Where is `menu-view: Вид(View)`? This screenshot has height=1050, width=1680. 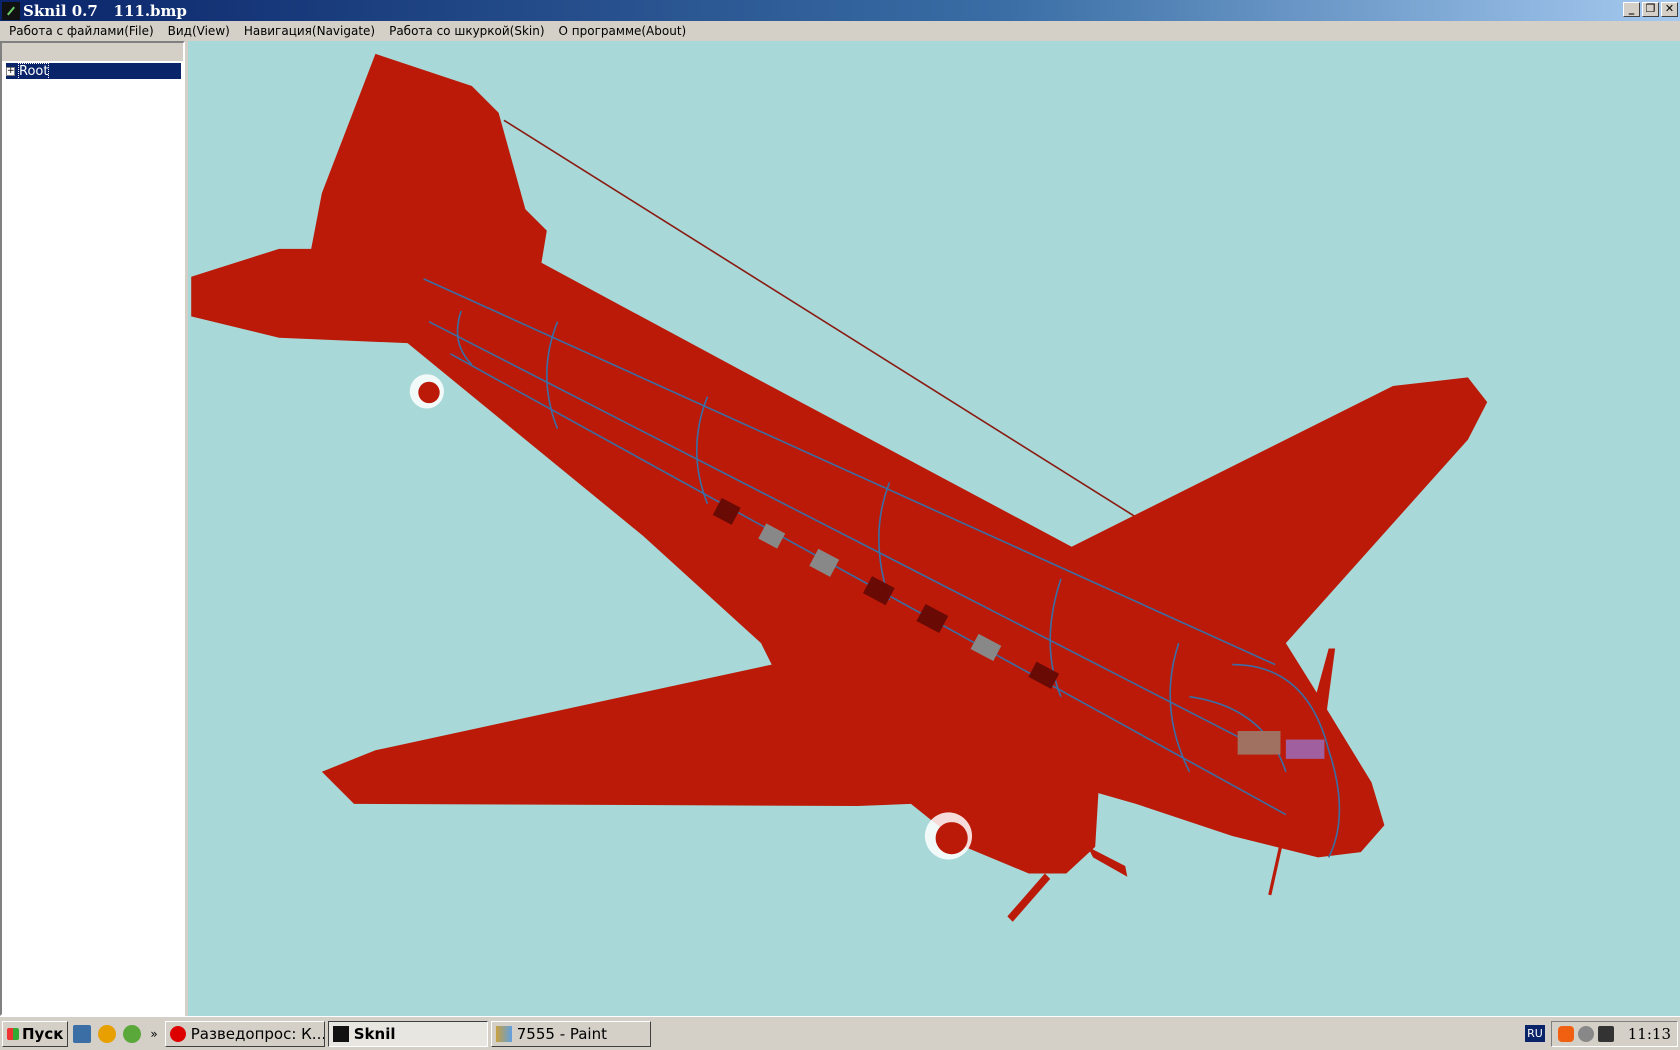
menu-view: Вид(View) is located at coordinates (199, 31).